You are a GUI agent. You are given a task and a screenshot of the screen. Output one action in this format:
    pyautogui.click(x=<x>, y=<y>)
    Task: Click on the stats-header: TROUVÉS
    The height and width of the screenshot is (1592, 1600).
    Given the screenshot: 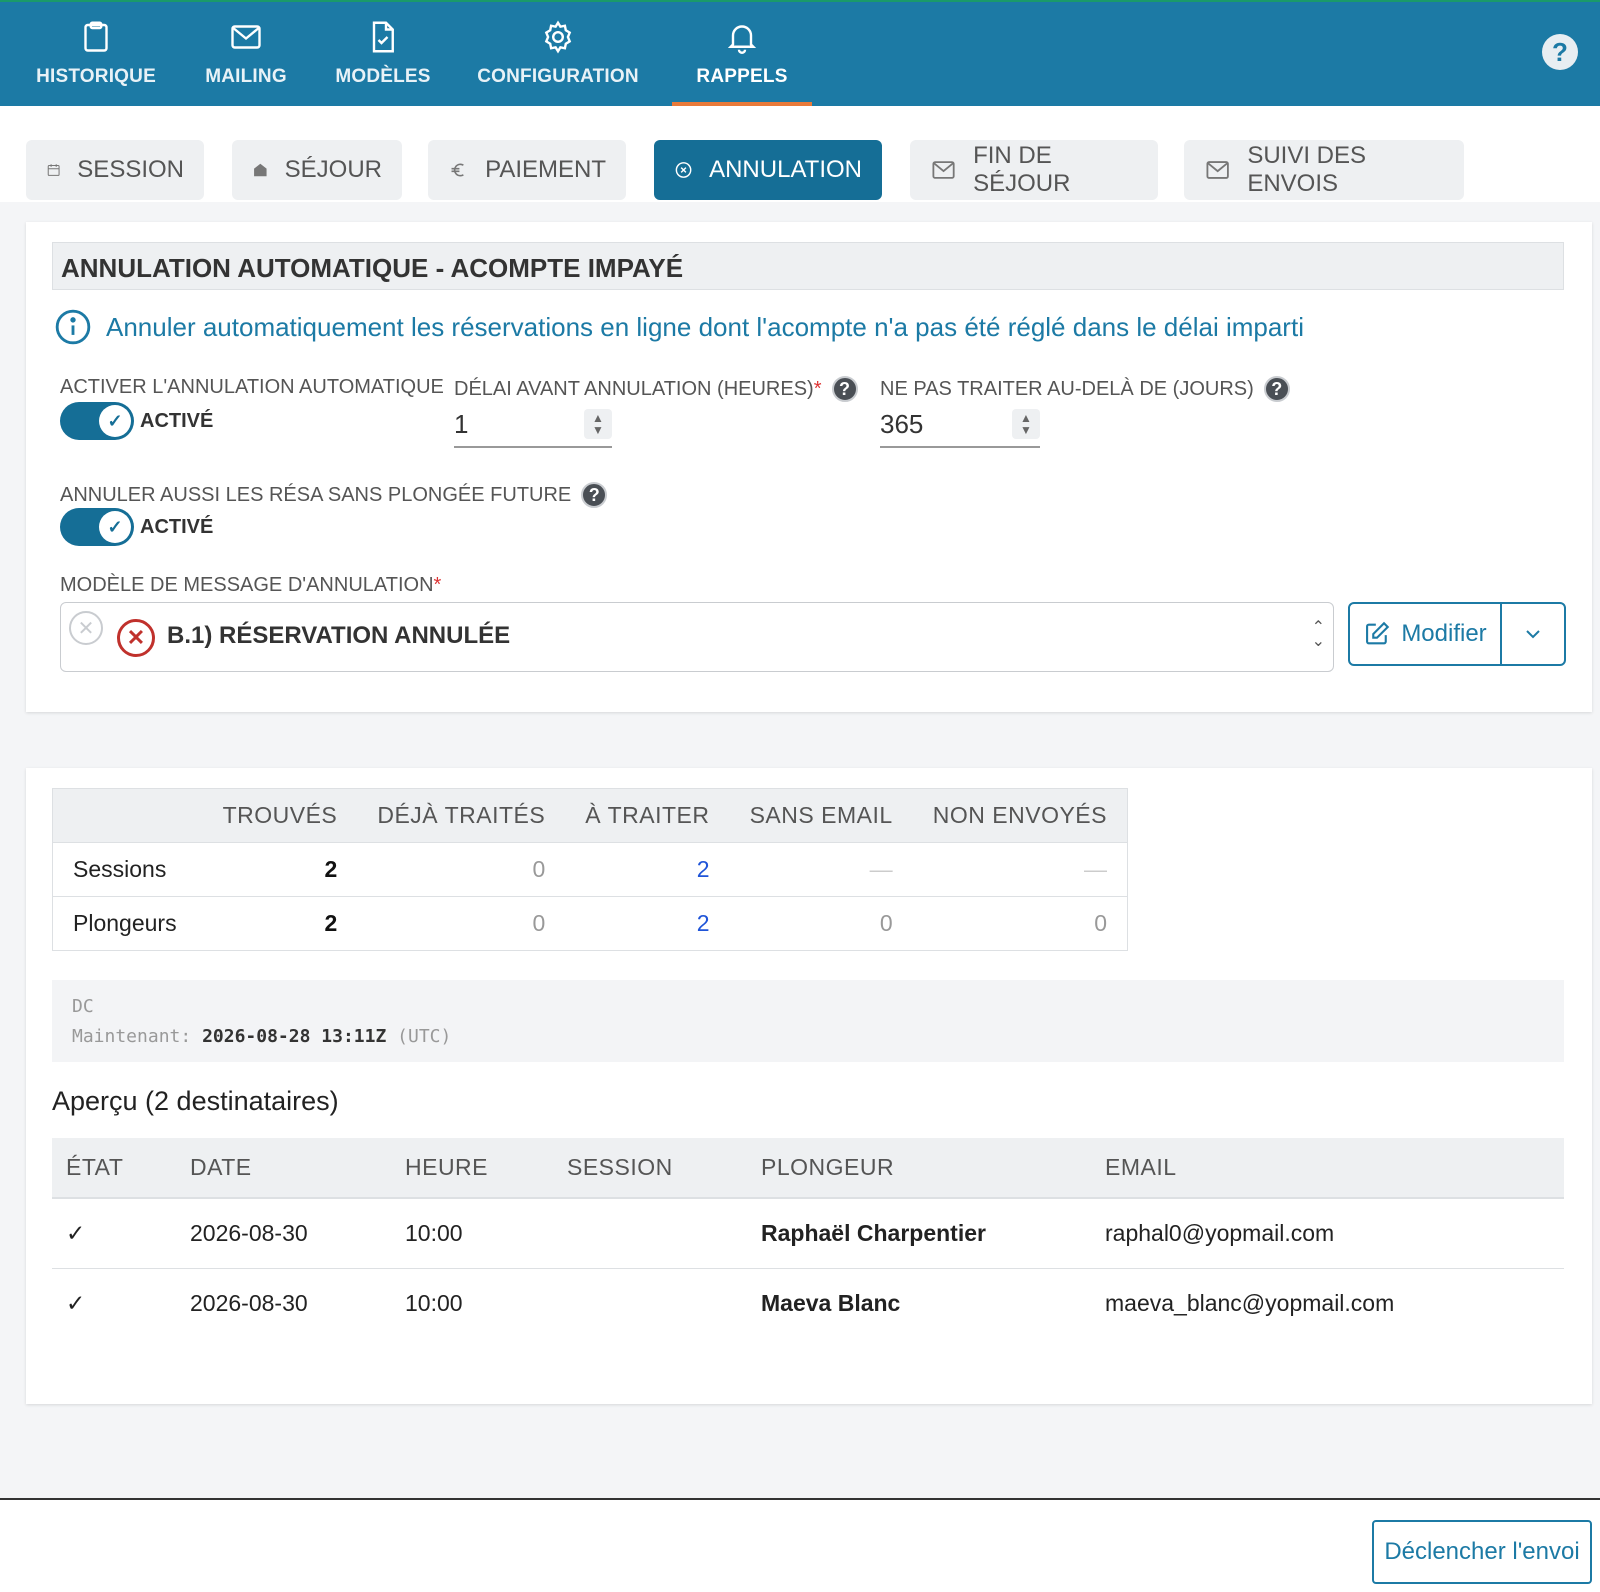 What is the action you would take?
    pyautogui.click(x=280, y=815)
    